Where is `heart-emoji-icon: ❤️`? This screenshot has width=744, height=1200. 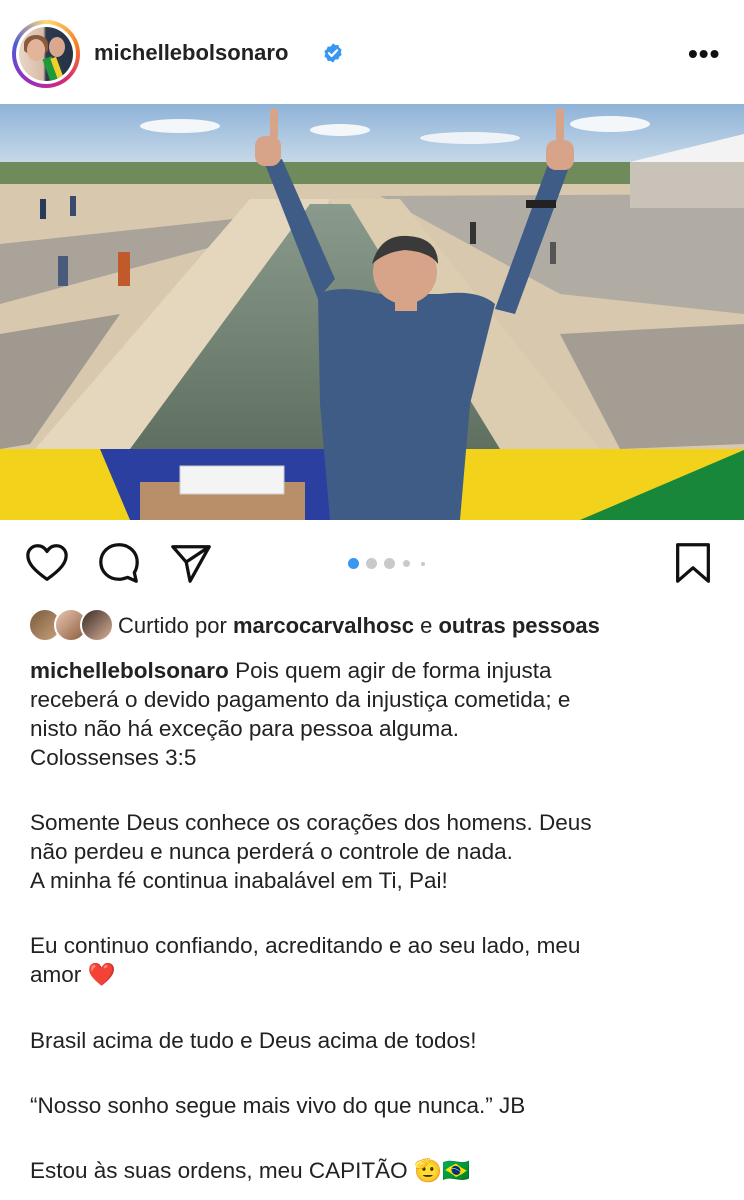
heart-emoji-icon: ❤️ is located at coordinates (101, 975).